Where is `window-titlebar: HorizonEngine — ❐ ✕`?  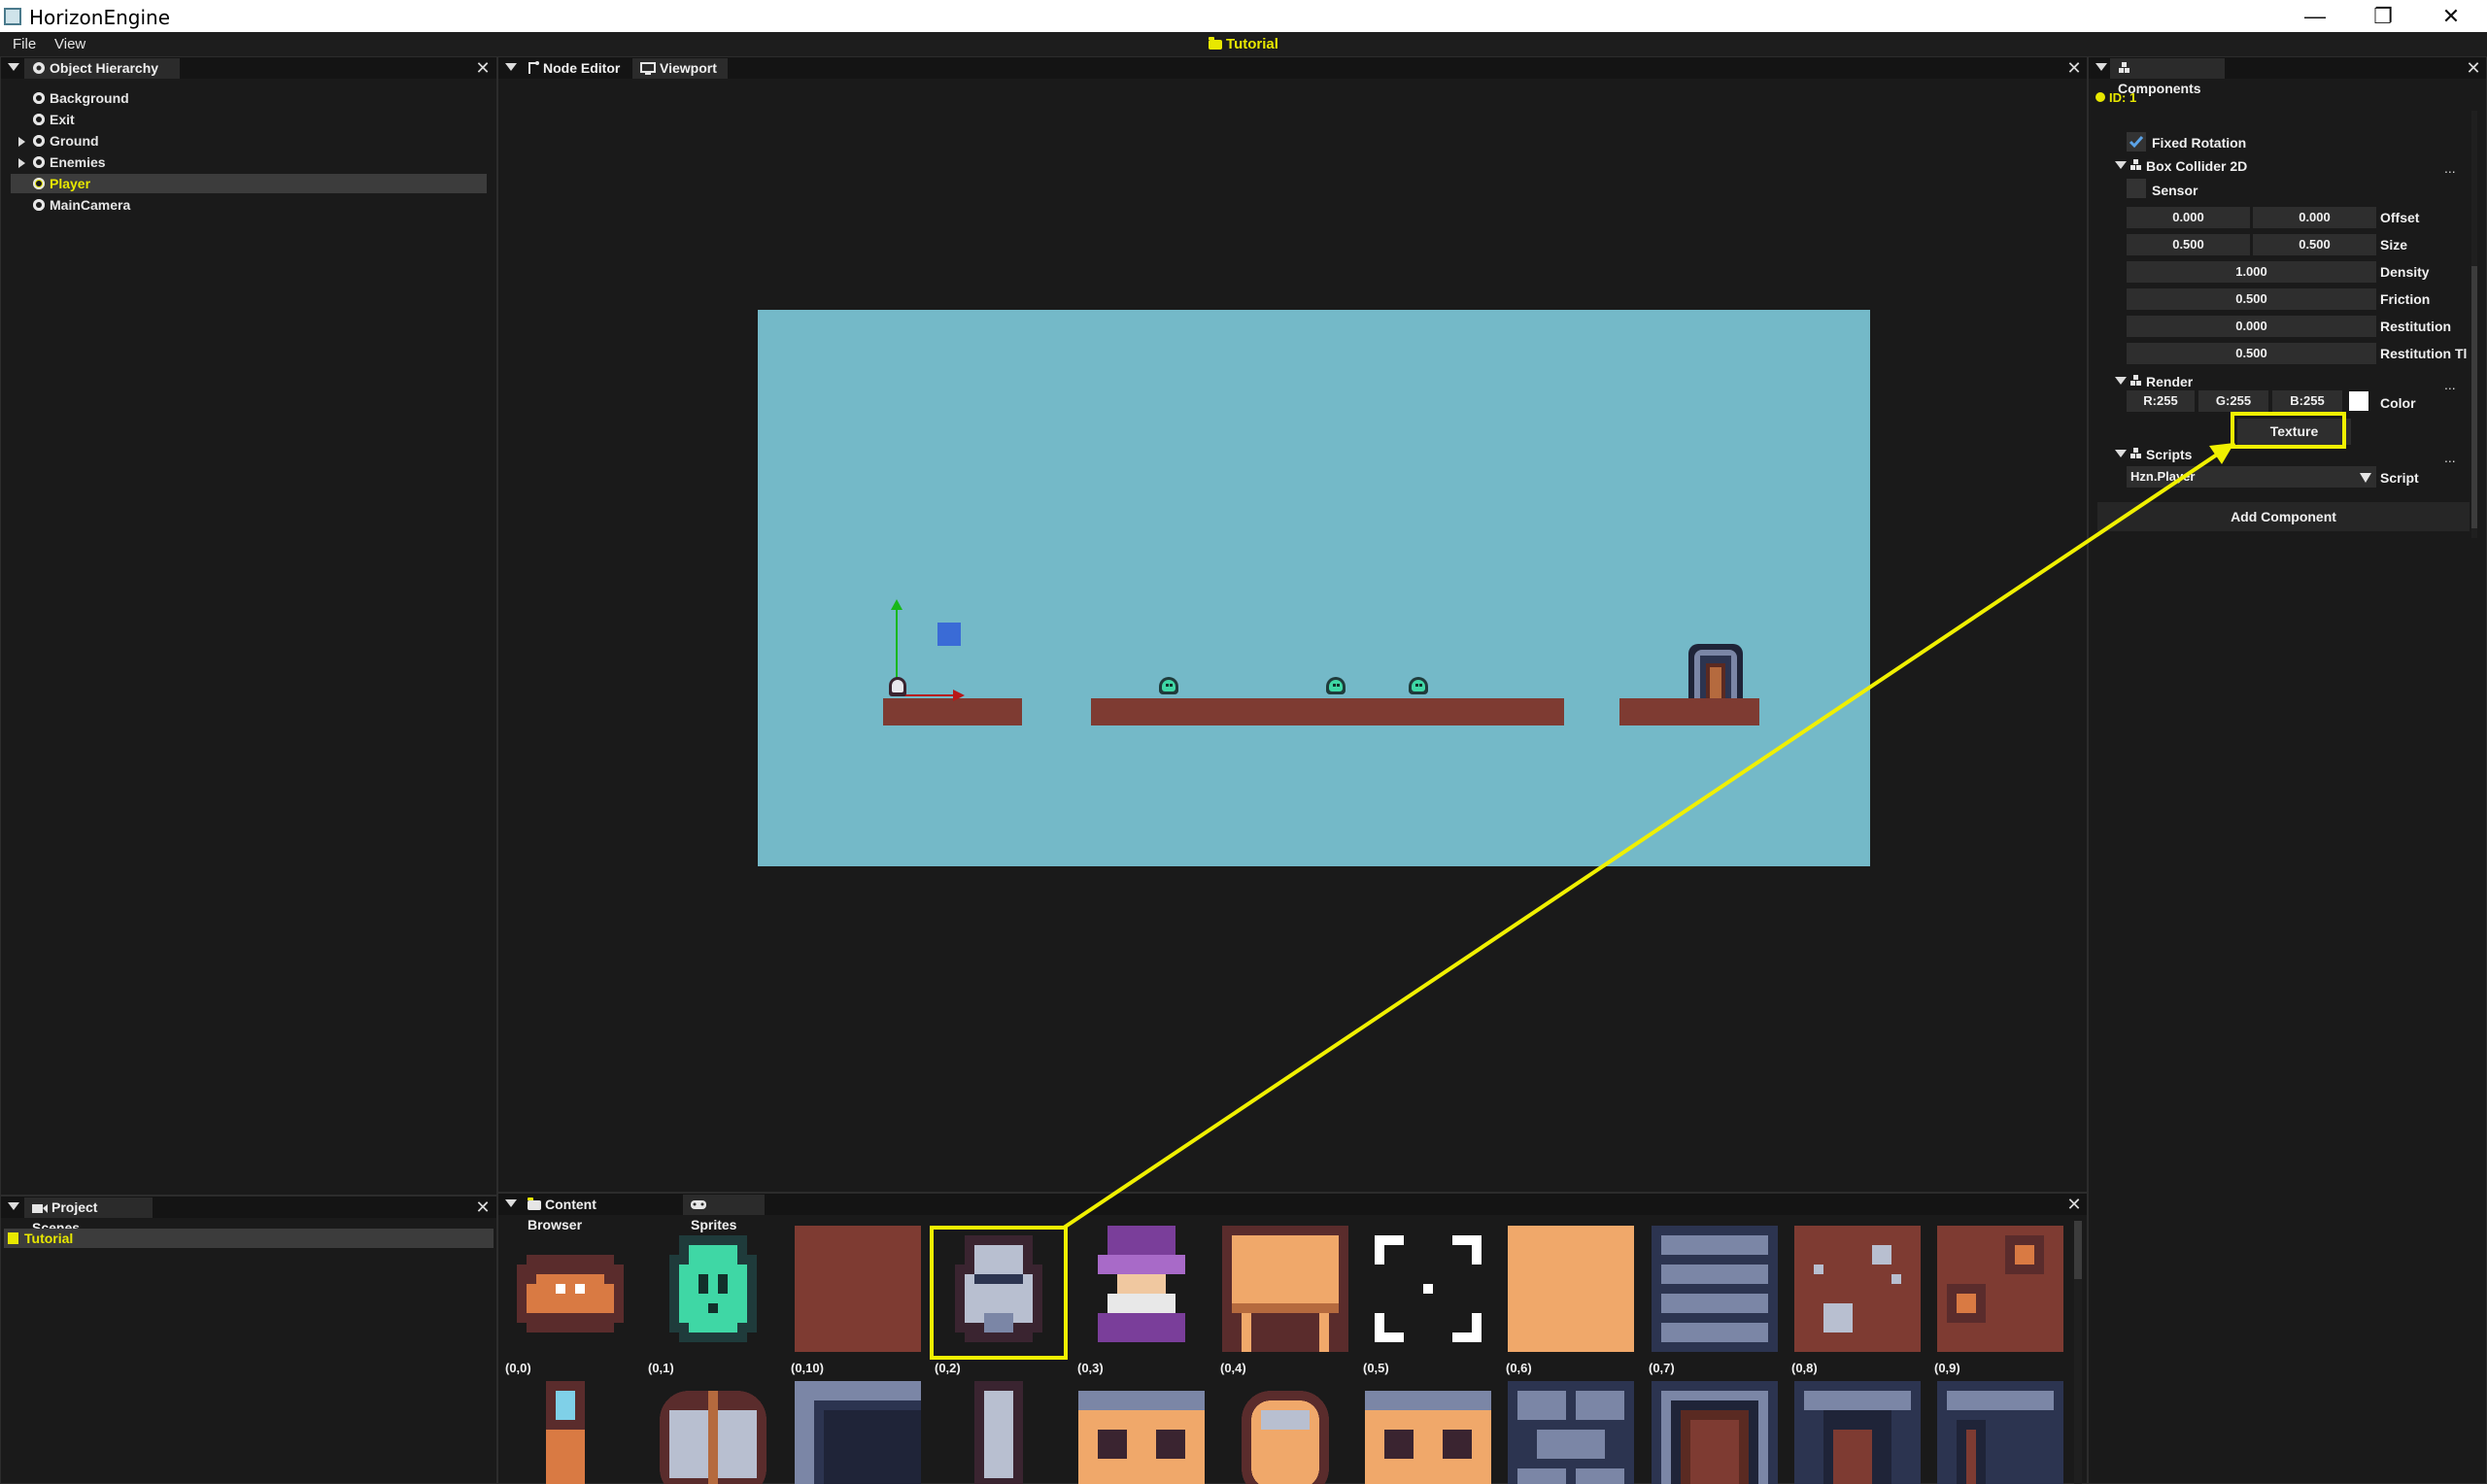 window-titlebar: HorizonEngine — ❐ ✕ is located at coordinates (1243, 16).